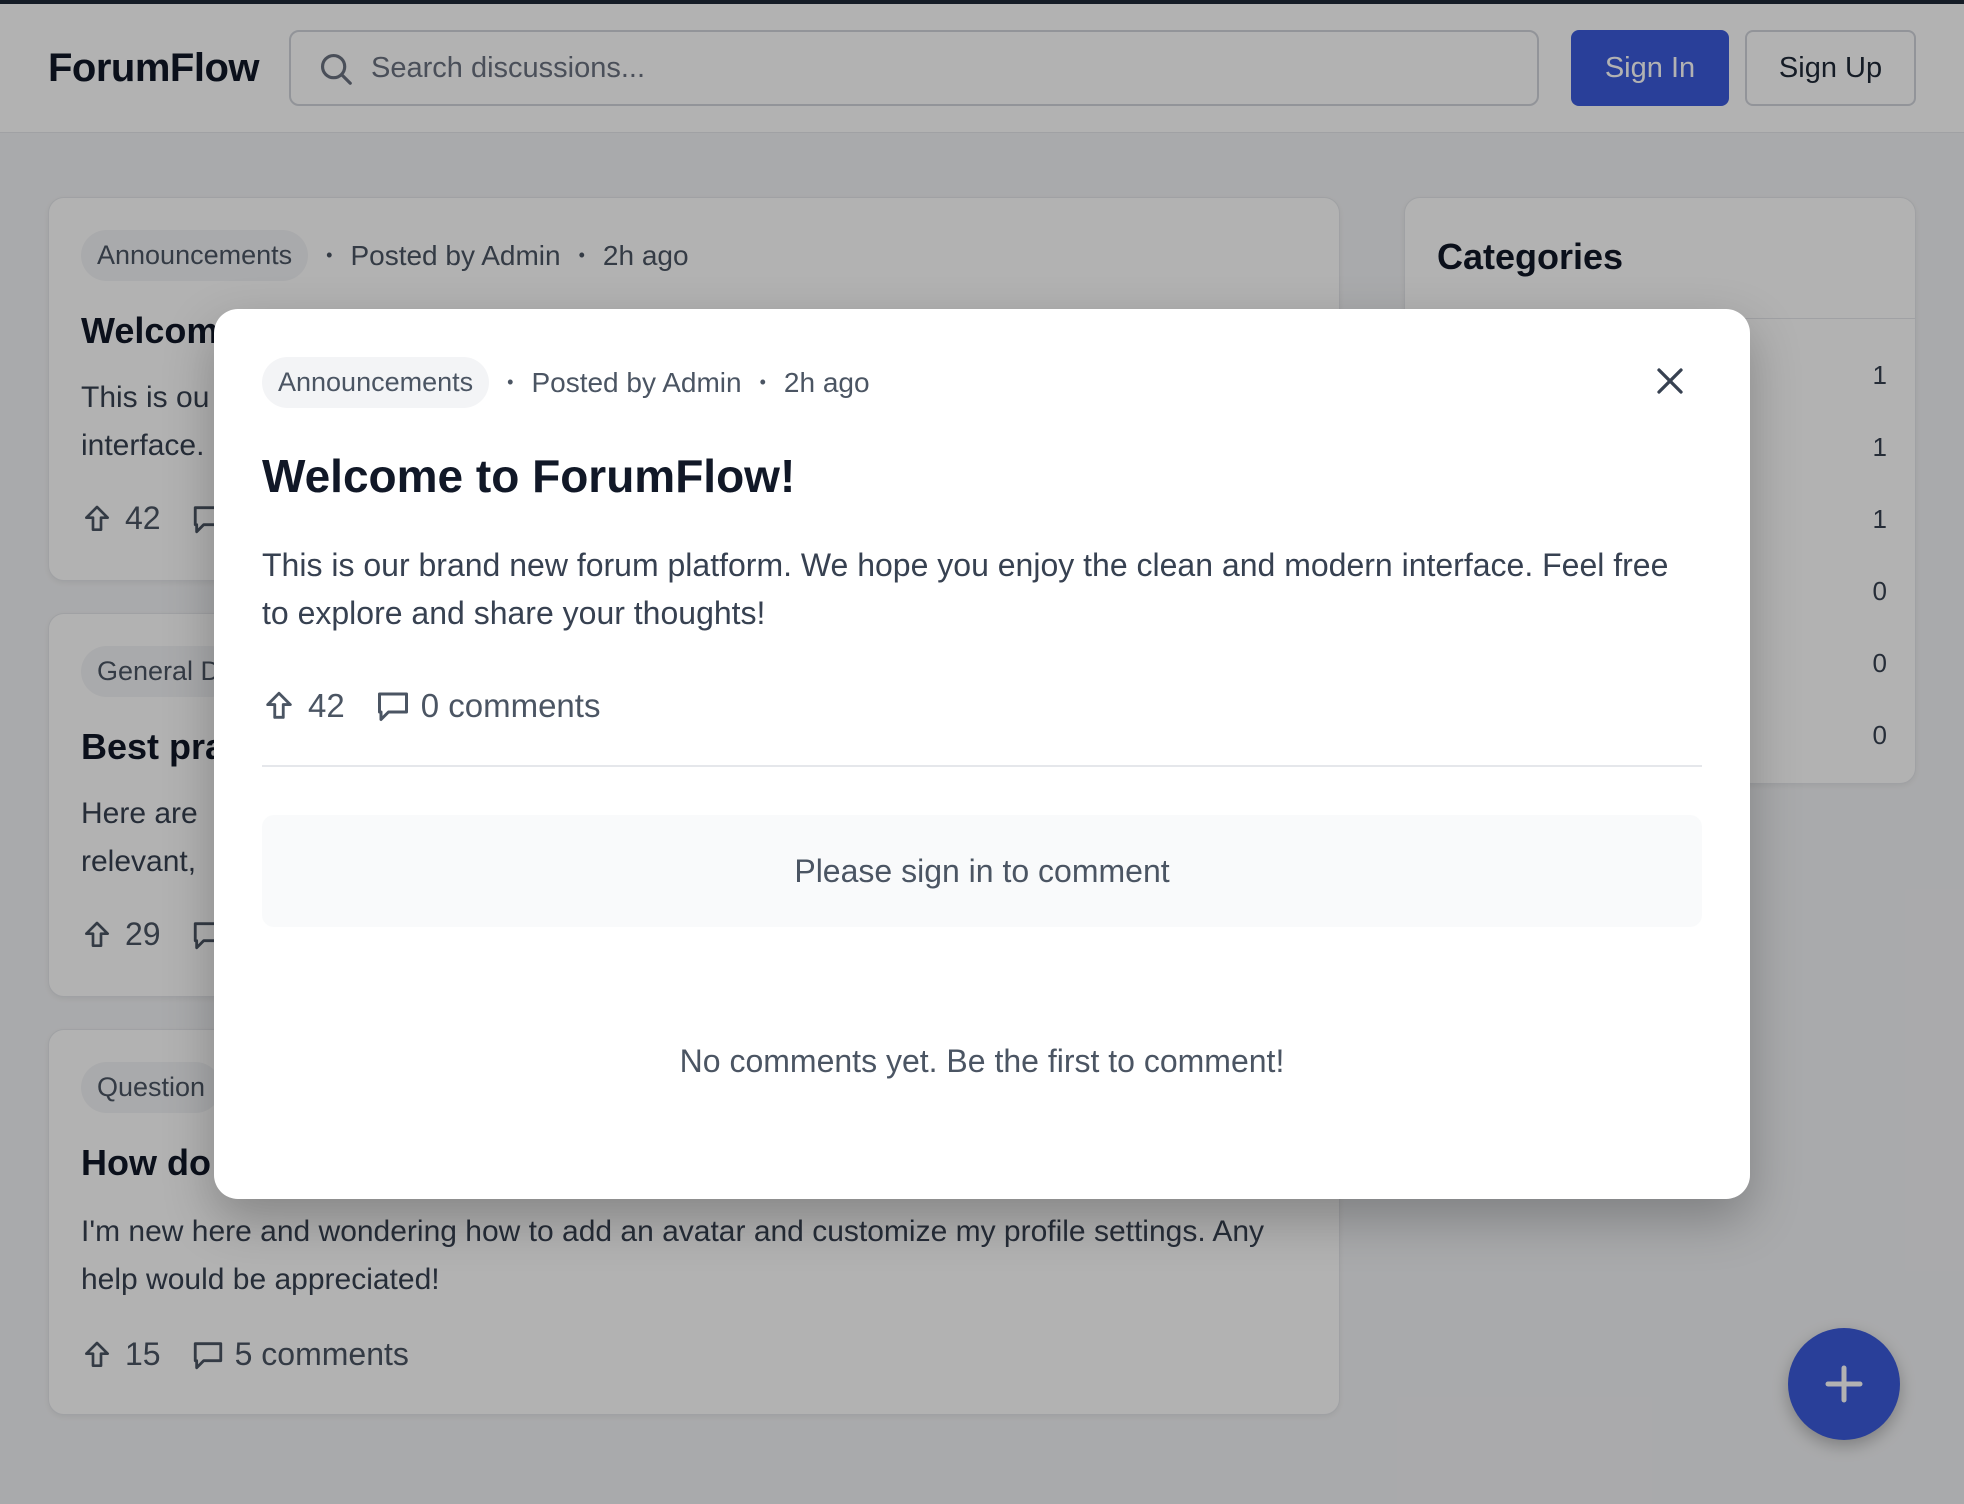  Describe the element at coordinates (392, 706) in the screenshot. I see `comment-bubble-icon` at that location.